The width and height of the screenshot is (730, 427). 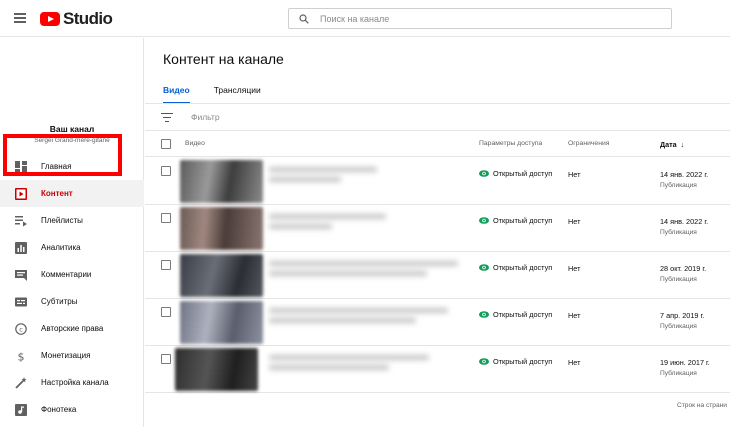 I want to click on column-header-restrictions: Ограничения, so click(x=589, y=143).